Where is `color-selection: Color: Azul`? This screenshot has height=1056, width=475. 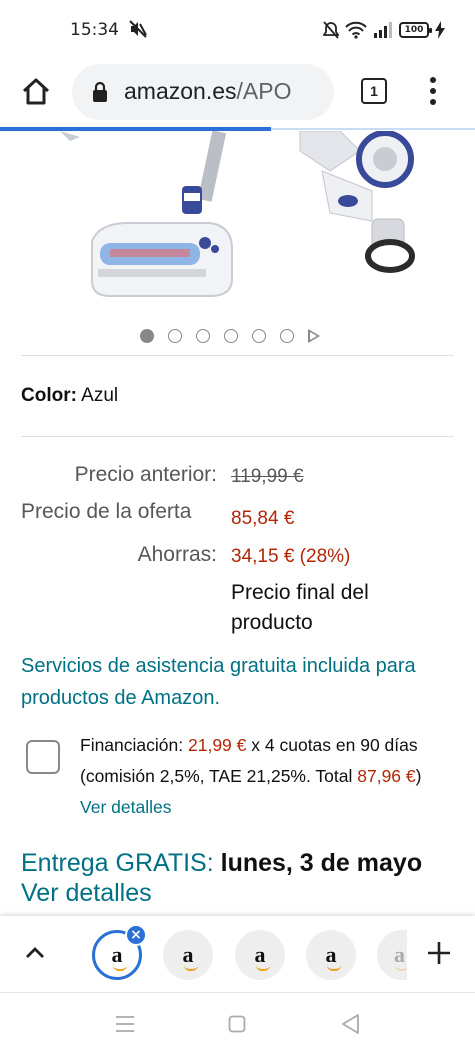
color-selection: Color: Azul is located at coordinates (69, 396).